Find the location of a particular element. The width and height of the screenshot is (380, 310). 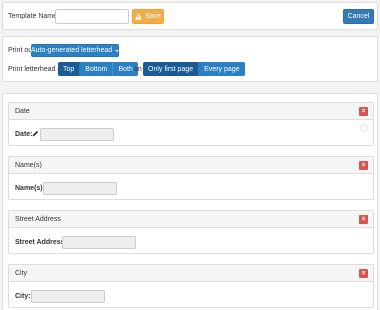

names-input is located at coordinates (80, 188).